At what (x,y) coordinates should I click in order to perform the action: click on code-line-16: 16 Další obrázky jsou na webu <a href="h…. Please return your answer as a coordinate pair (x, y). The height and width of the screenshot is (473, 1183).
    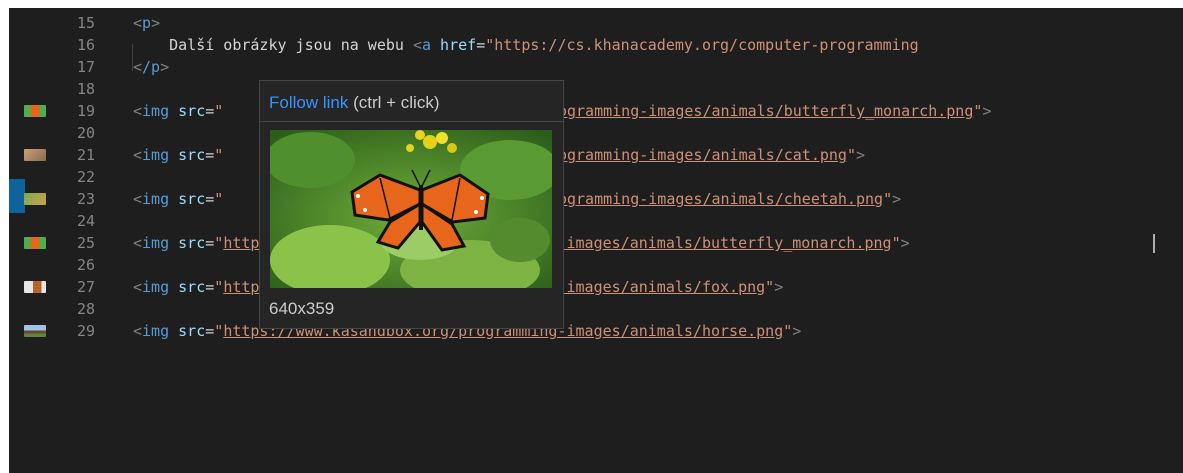
    Looking at the image, I should click on (596, 45).